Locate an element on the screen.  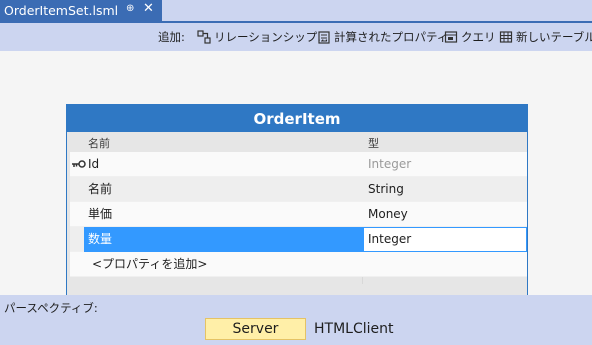
perspective-bar: パースペクティブ: Server HTMLClient is located at coordinates (296, 320).